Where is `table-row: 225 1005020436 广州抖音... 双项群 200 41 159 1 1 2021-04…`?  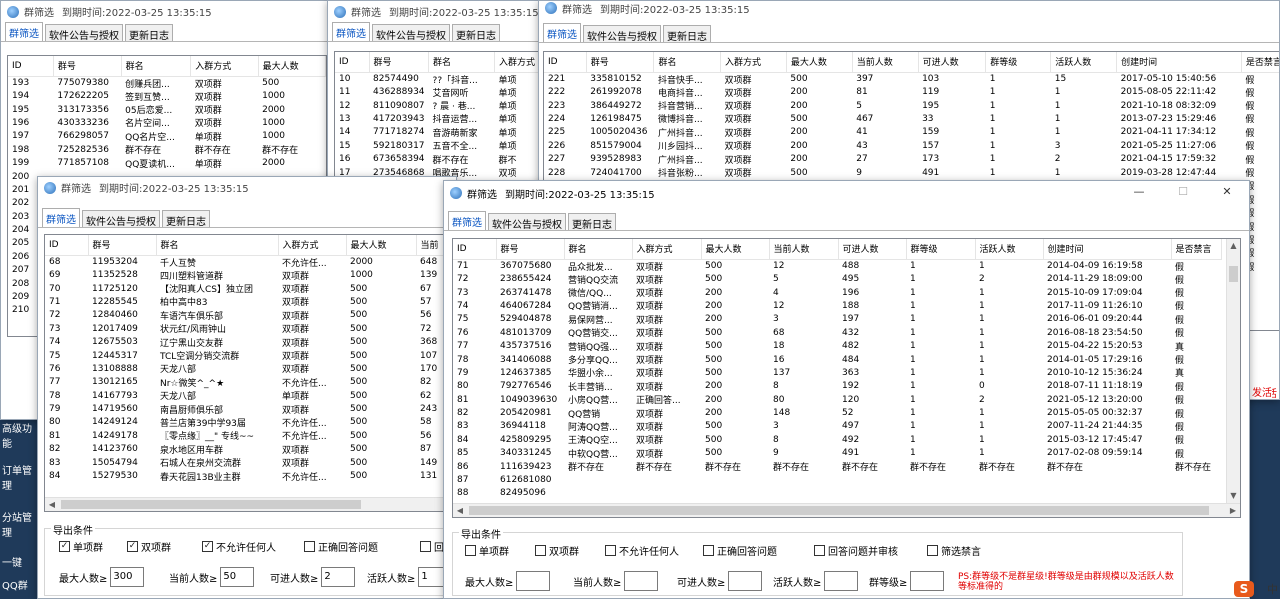 table-row: 225 1005020436 广州抖音... 双项群 200 41 159 1 1 2021-04… is located at coordinates (911, 132).